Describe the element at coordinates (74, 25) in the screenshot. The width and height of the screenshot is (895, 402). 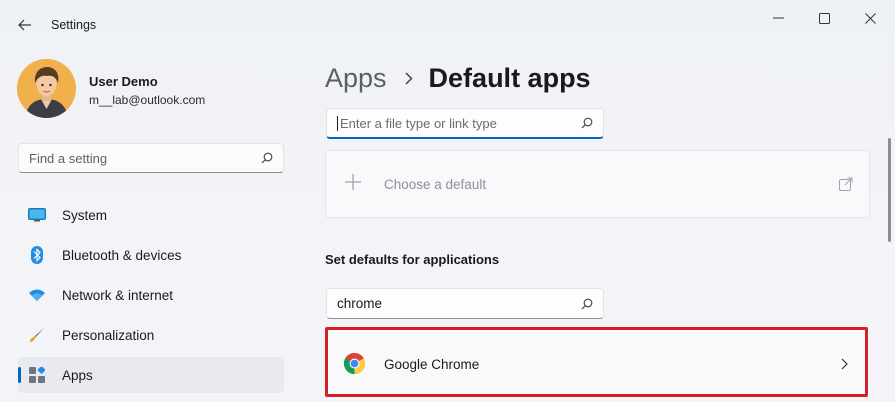
I see `app-title: Settings` at that location.